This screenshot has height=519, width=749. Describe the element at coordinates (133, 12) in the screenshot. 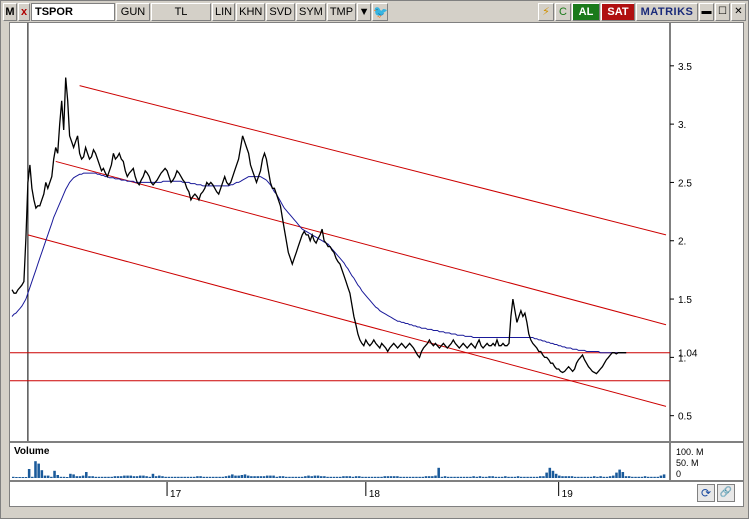

I see `period-button: GUN` at that location.